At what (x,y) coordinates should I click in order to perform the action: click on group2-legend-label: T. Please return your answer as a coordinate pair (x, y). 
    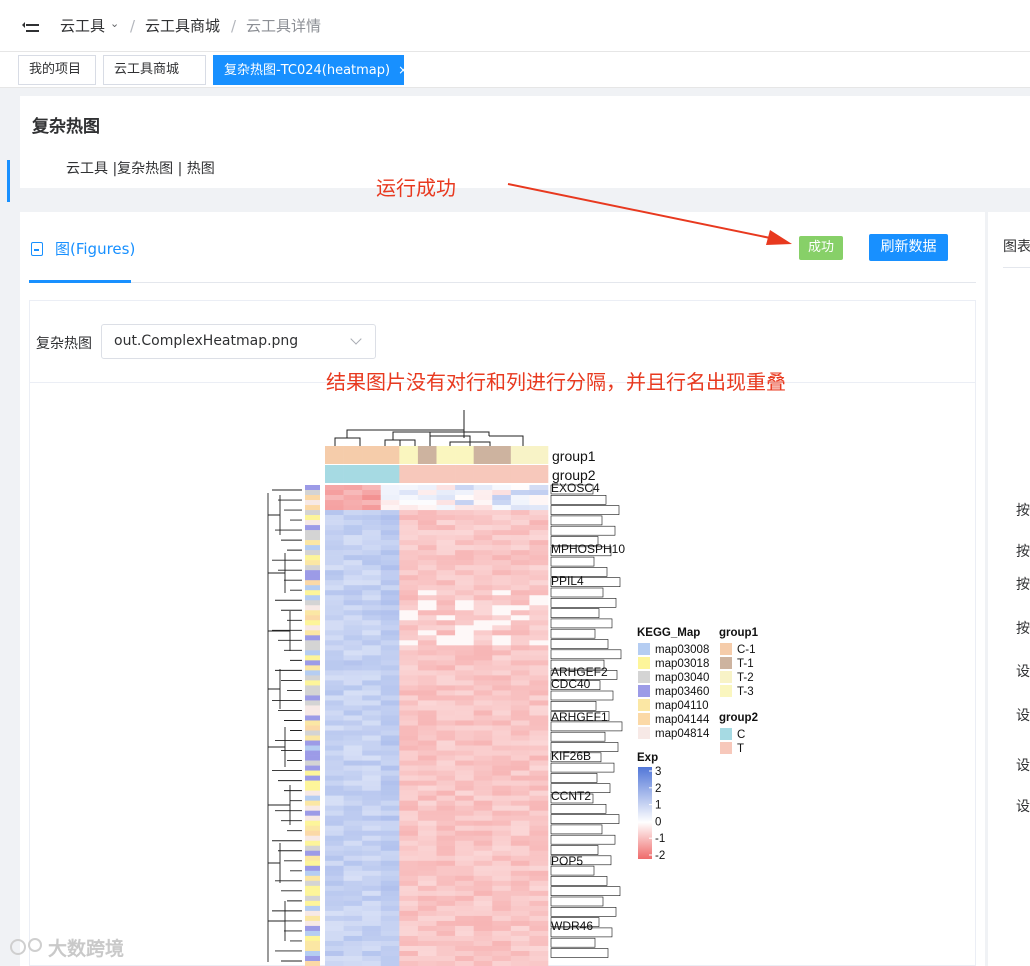
    Looking at the image, I should click on (740, 749).